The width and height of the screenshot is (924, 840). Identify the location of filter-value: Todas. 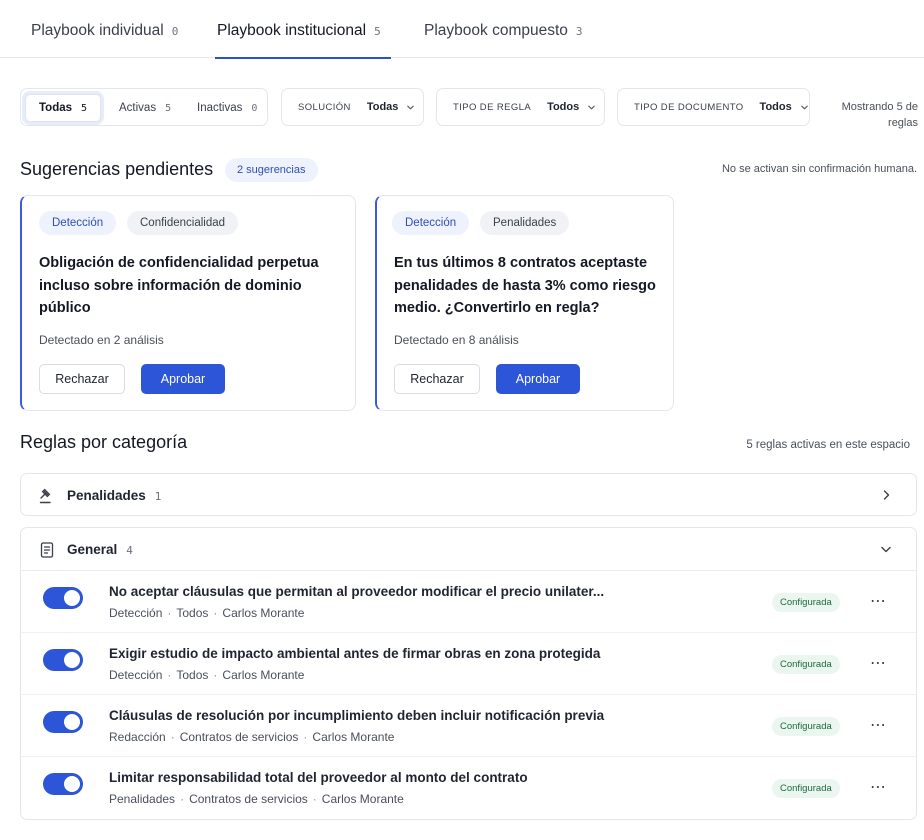
(382, 107).